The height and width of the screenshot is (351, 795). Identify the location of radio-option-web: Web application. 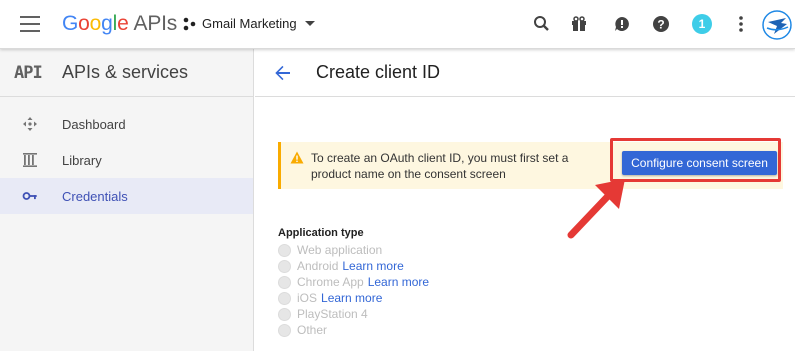
(353, 250).